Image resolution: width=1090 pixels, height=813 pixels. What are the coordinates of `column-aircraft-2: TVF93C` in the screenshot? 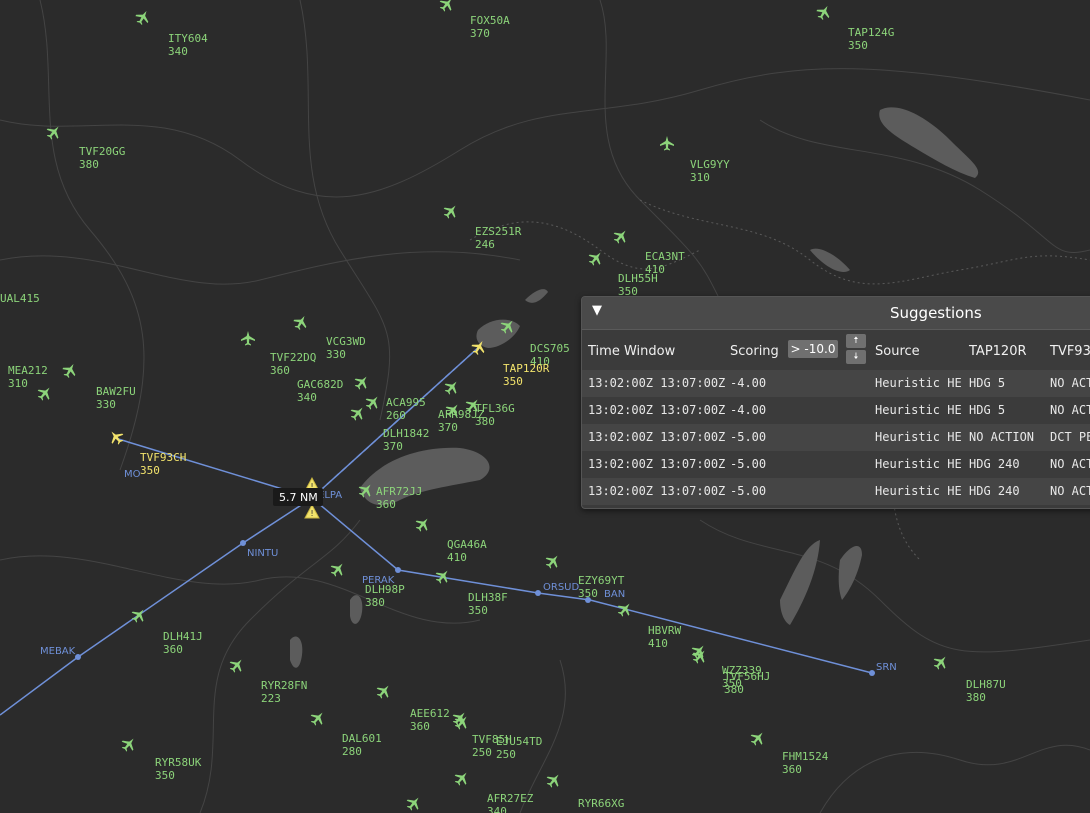 It's located at (1070, 351).